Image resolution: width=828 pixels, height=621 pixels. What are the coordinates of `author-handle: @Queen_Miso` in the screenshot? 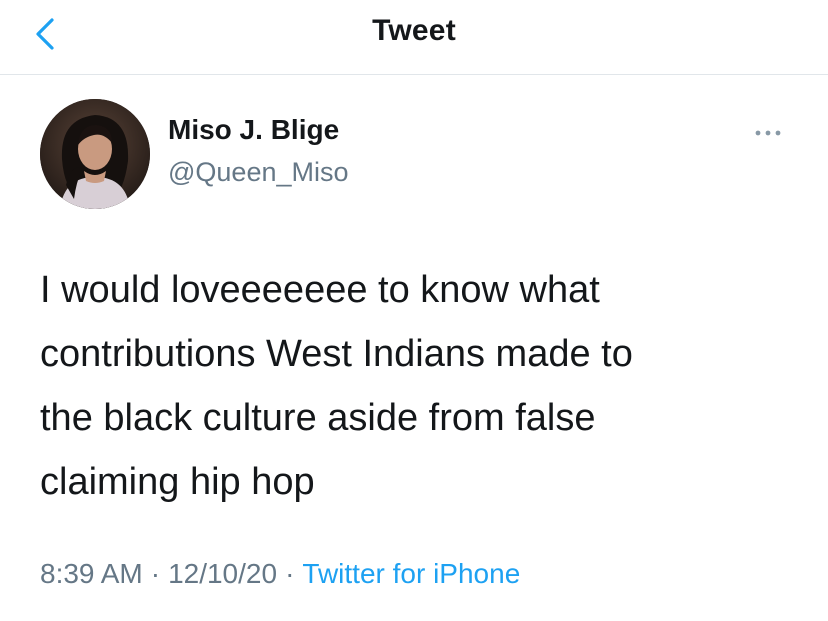 It's located at (258, 172).